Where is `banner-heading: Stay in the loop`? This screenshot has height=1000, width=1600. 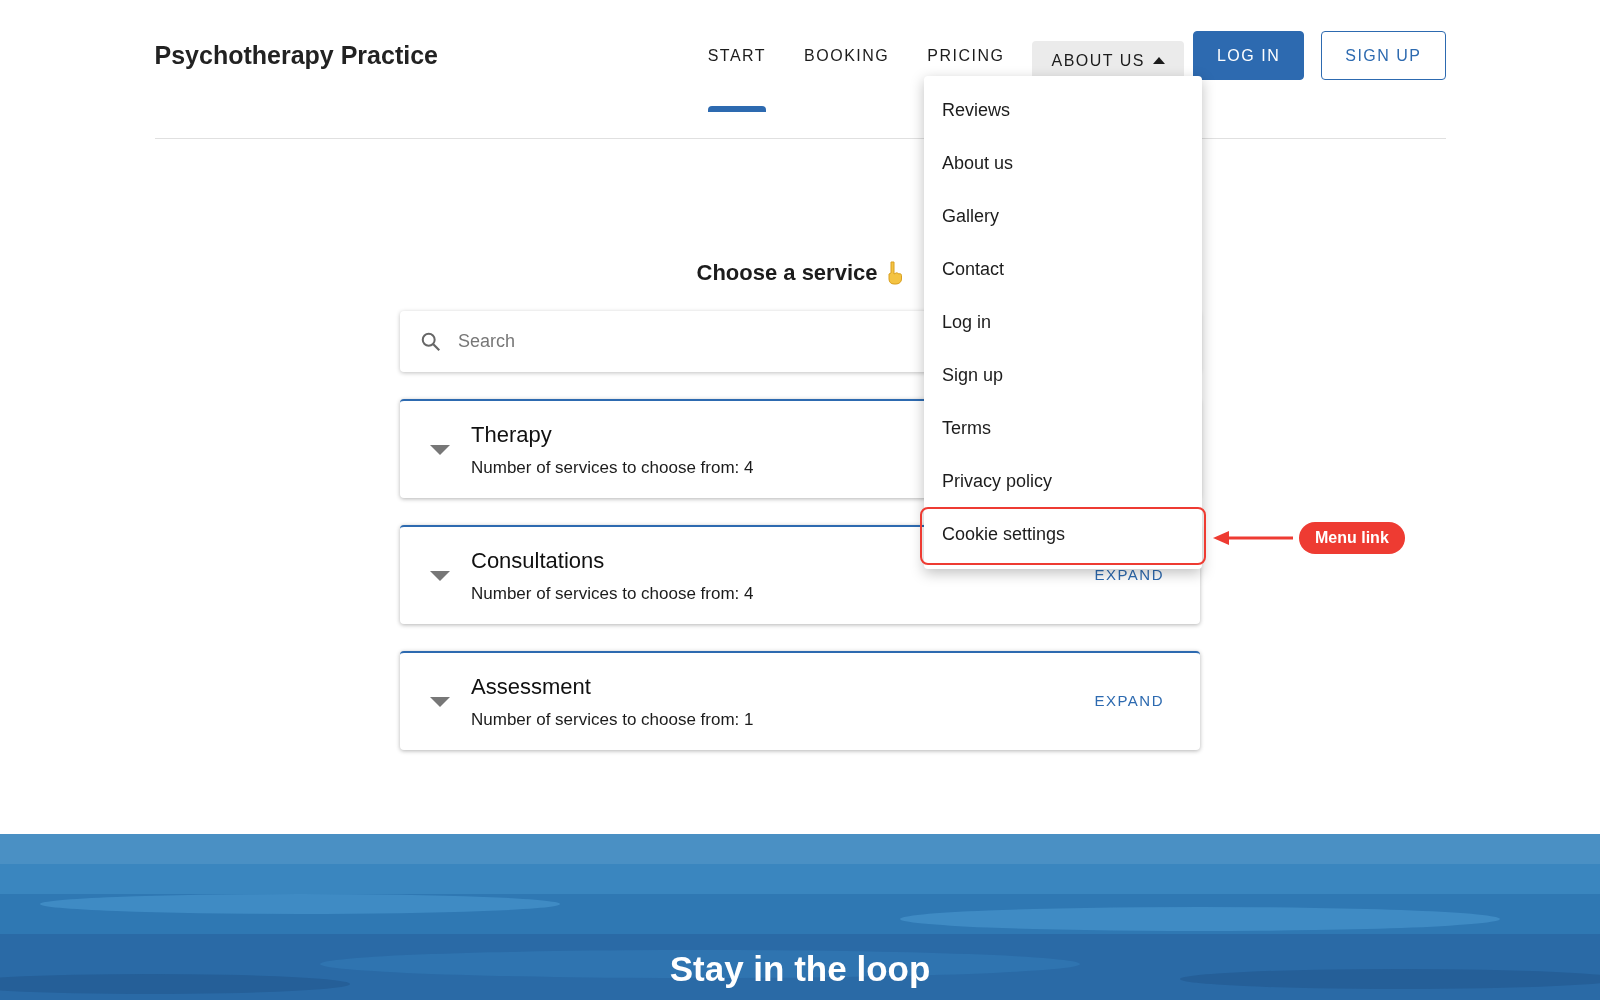 banner-heading: Stay in the loop is located at coordinates (800, 969).